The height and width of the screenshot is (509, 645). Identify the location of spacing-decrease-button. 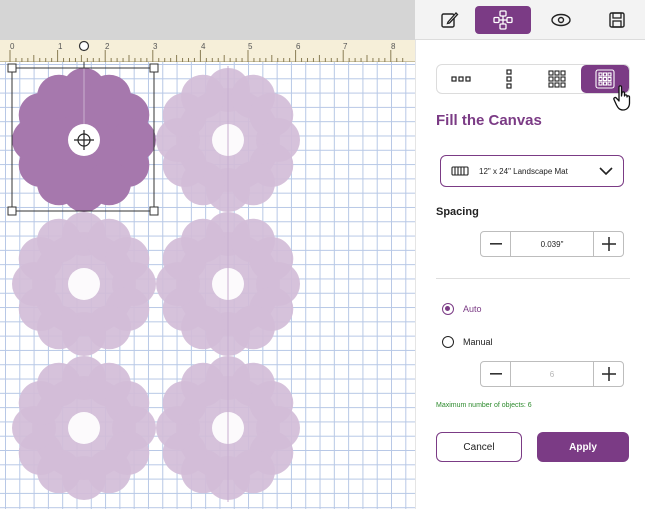
(496, 244).